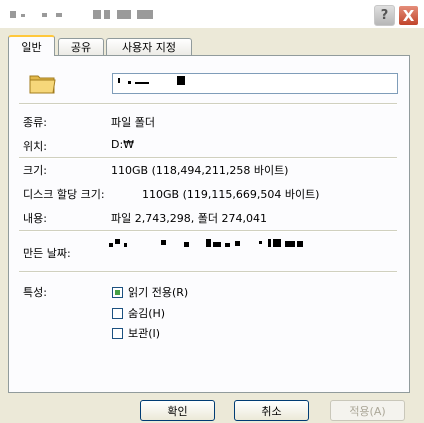 The width and height of the screenshot is (424, 423). I want to click on attributes-label: 특성:, so click(35, 292).